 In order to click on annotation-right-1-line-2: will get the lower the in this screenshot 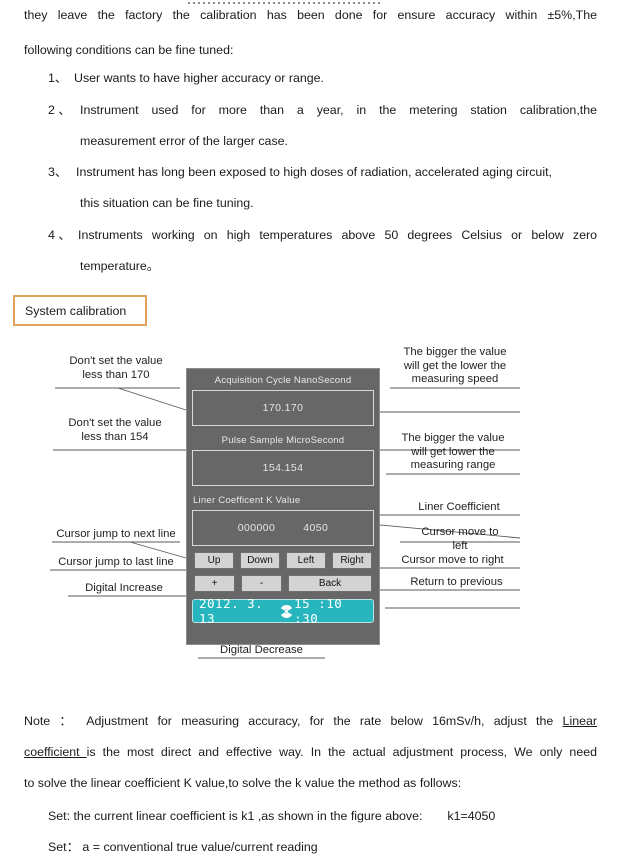, I will do `click(455, 365)`.